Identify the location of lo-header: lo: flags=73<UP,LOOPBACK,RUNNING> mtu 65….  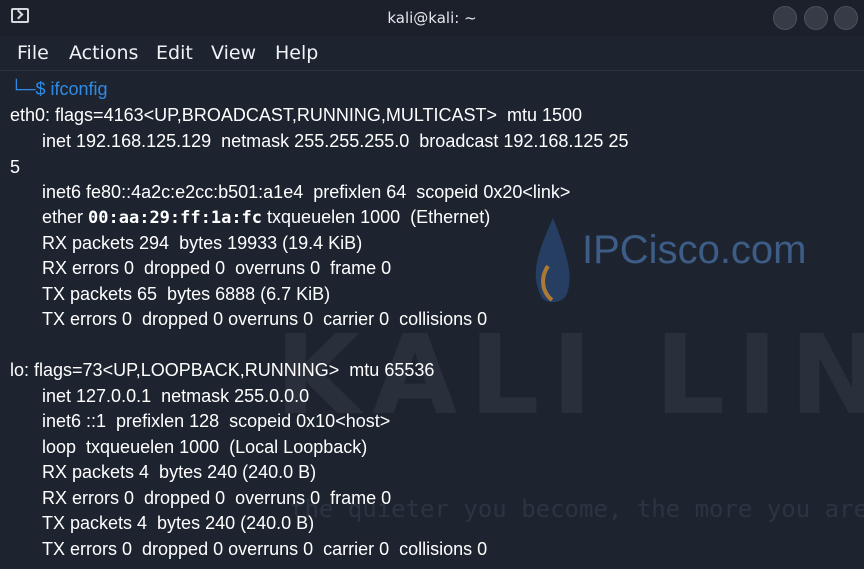
(222, 370).